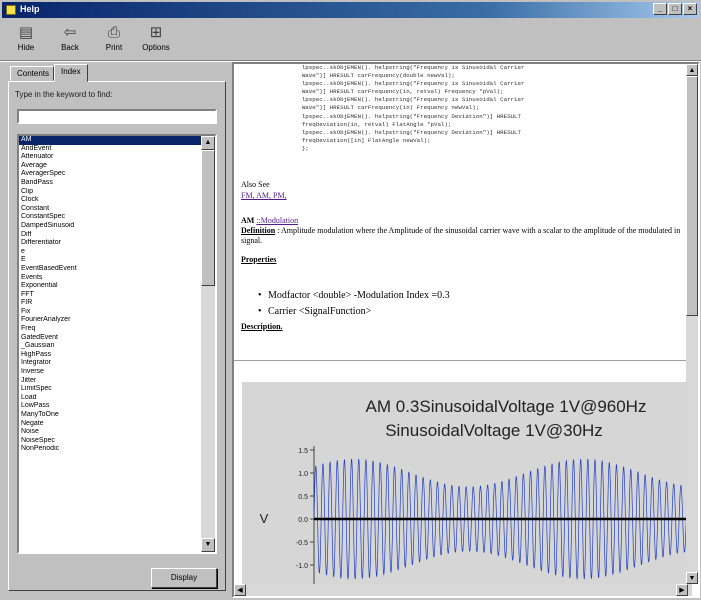 The image size is (701, 600). I want to click on window-controls: _ □ ×, so click(674, 10).